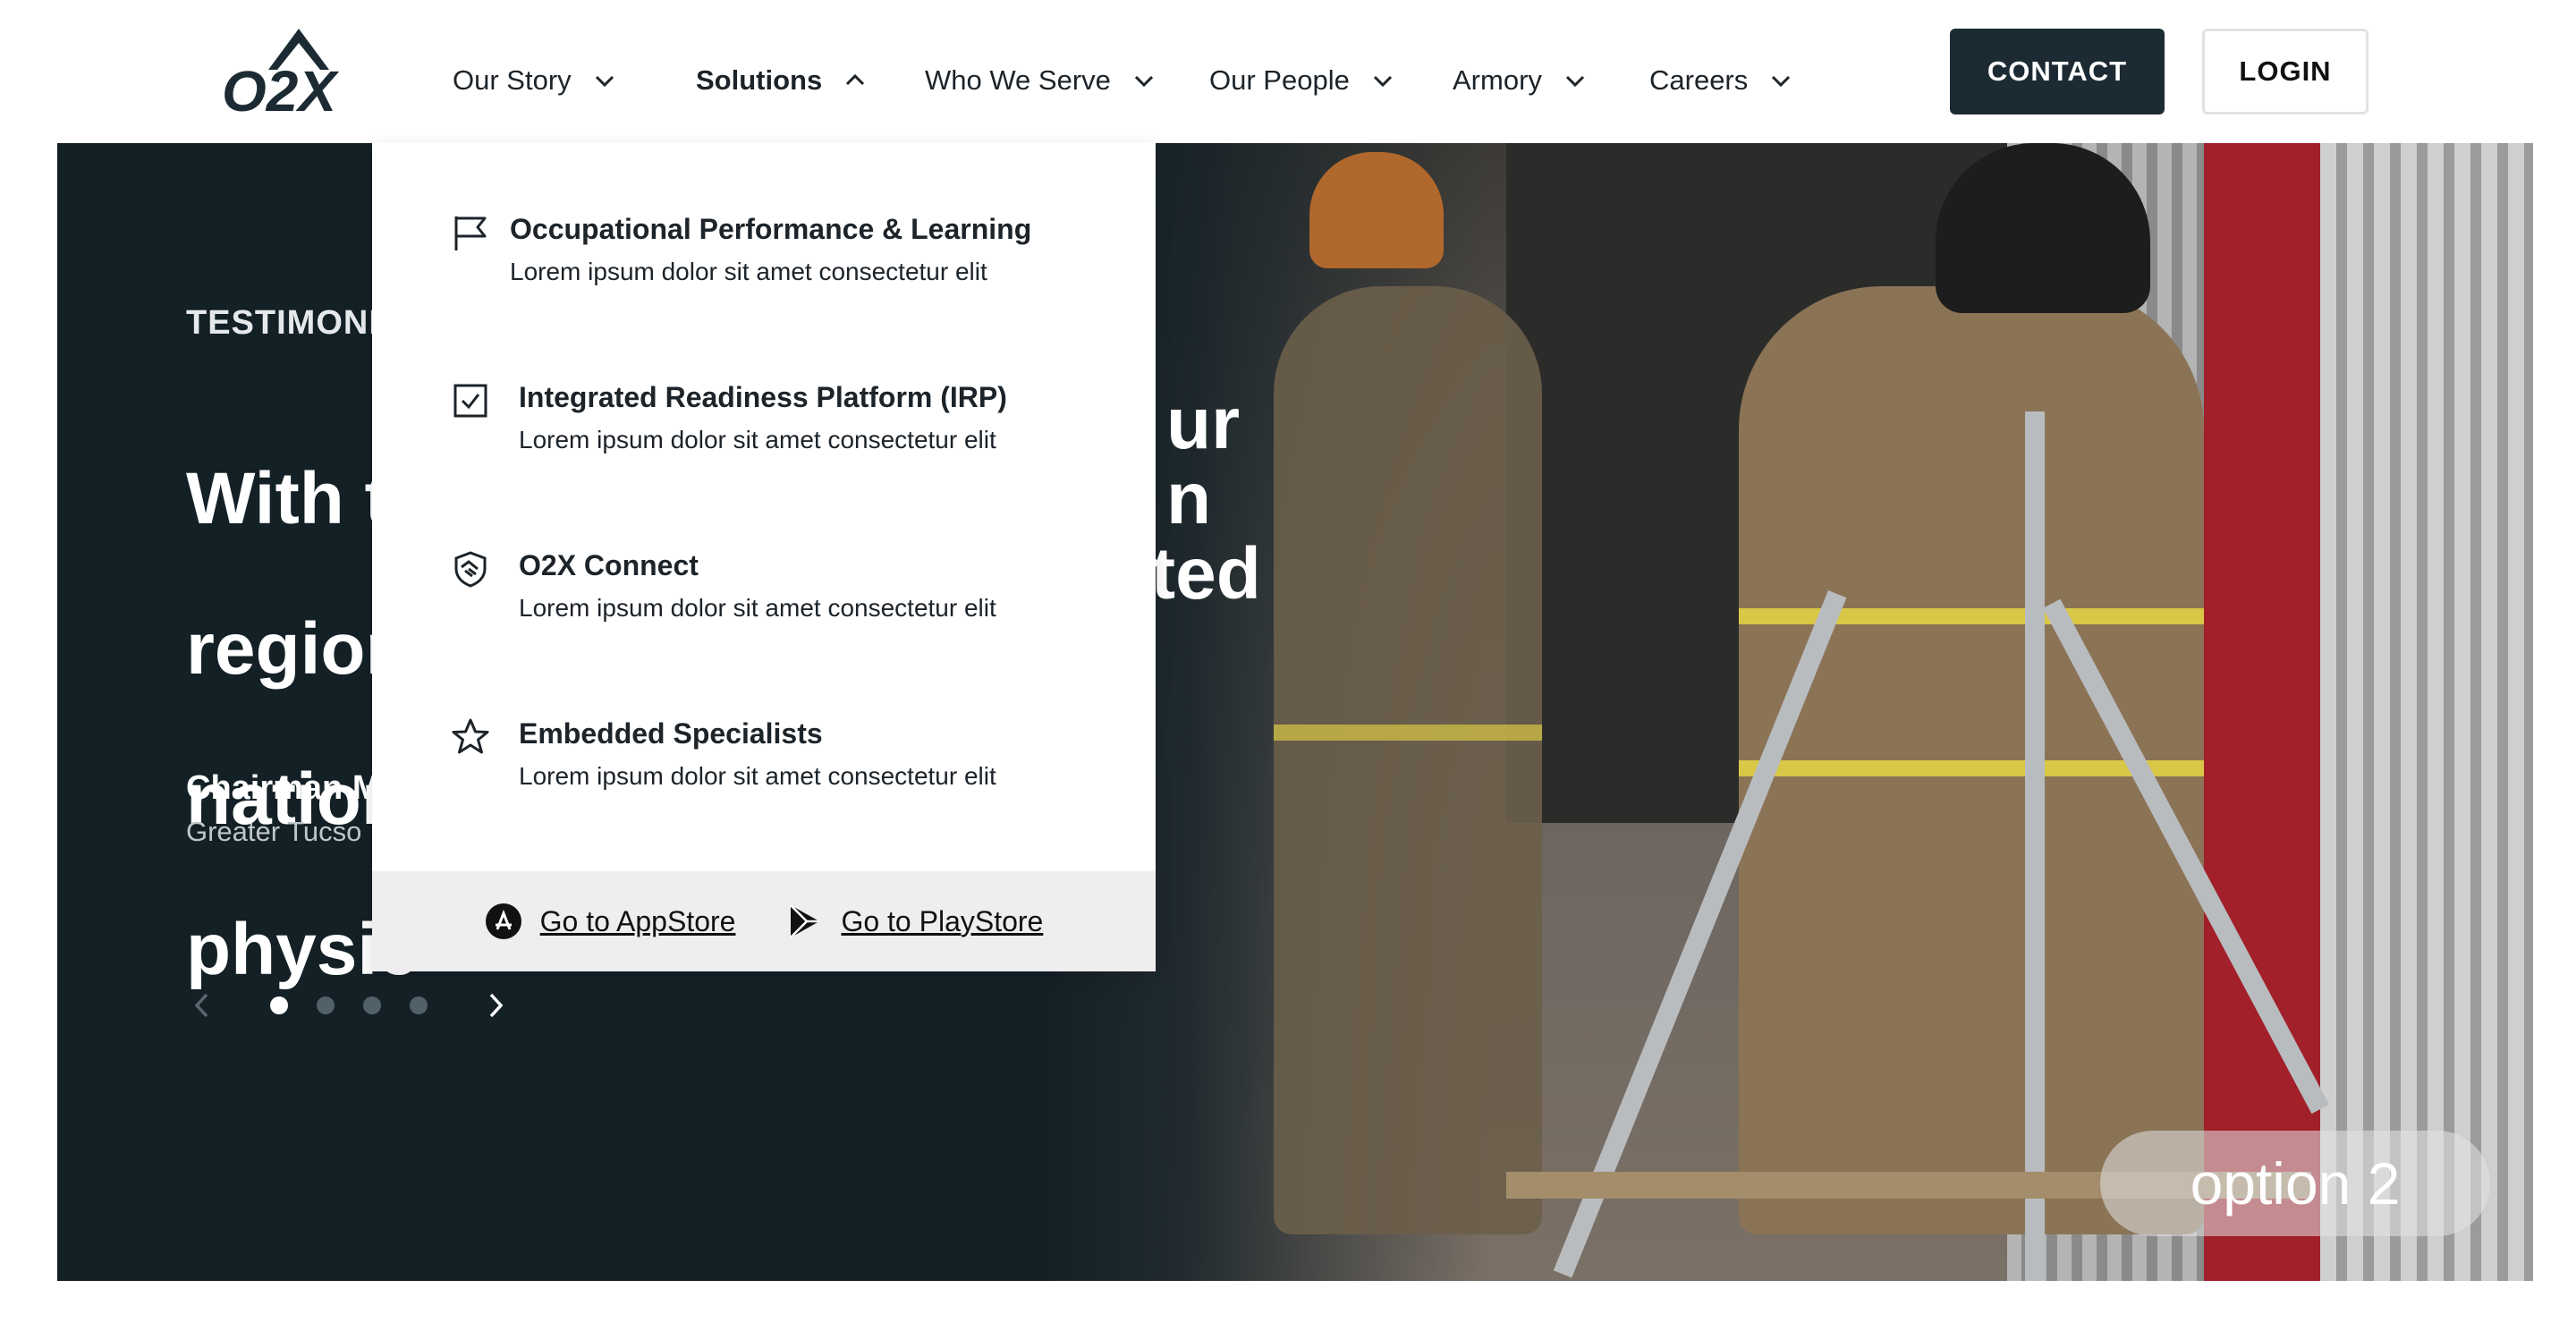  Describe the element at coordinates (470, 401) in the screenshot. I see `checkbox-icon` at that location.